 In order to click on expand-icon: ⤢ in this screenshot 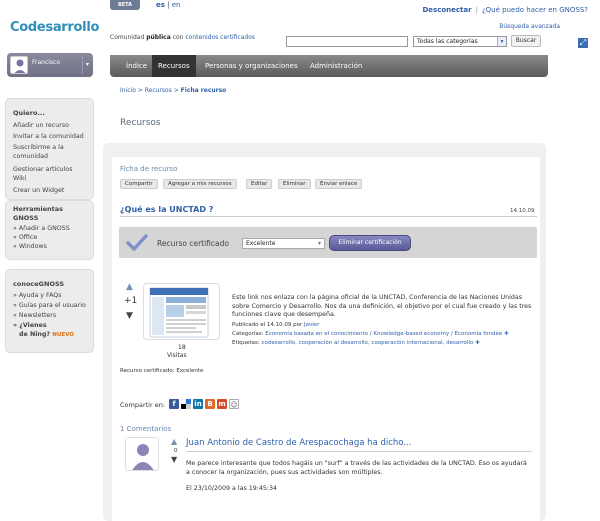, I will do `click(583, 43)`.